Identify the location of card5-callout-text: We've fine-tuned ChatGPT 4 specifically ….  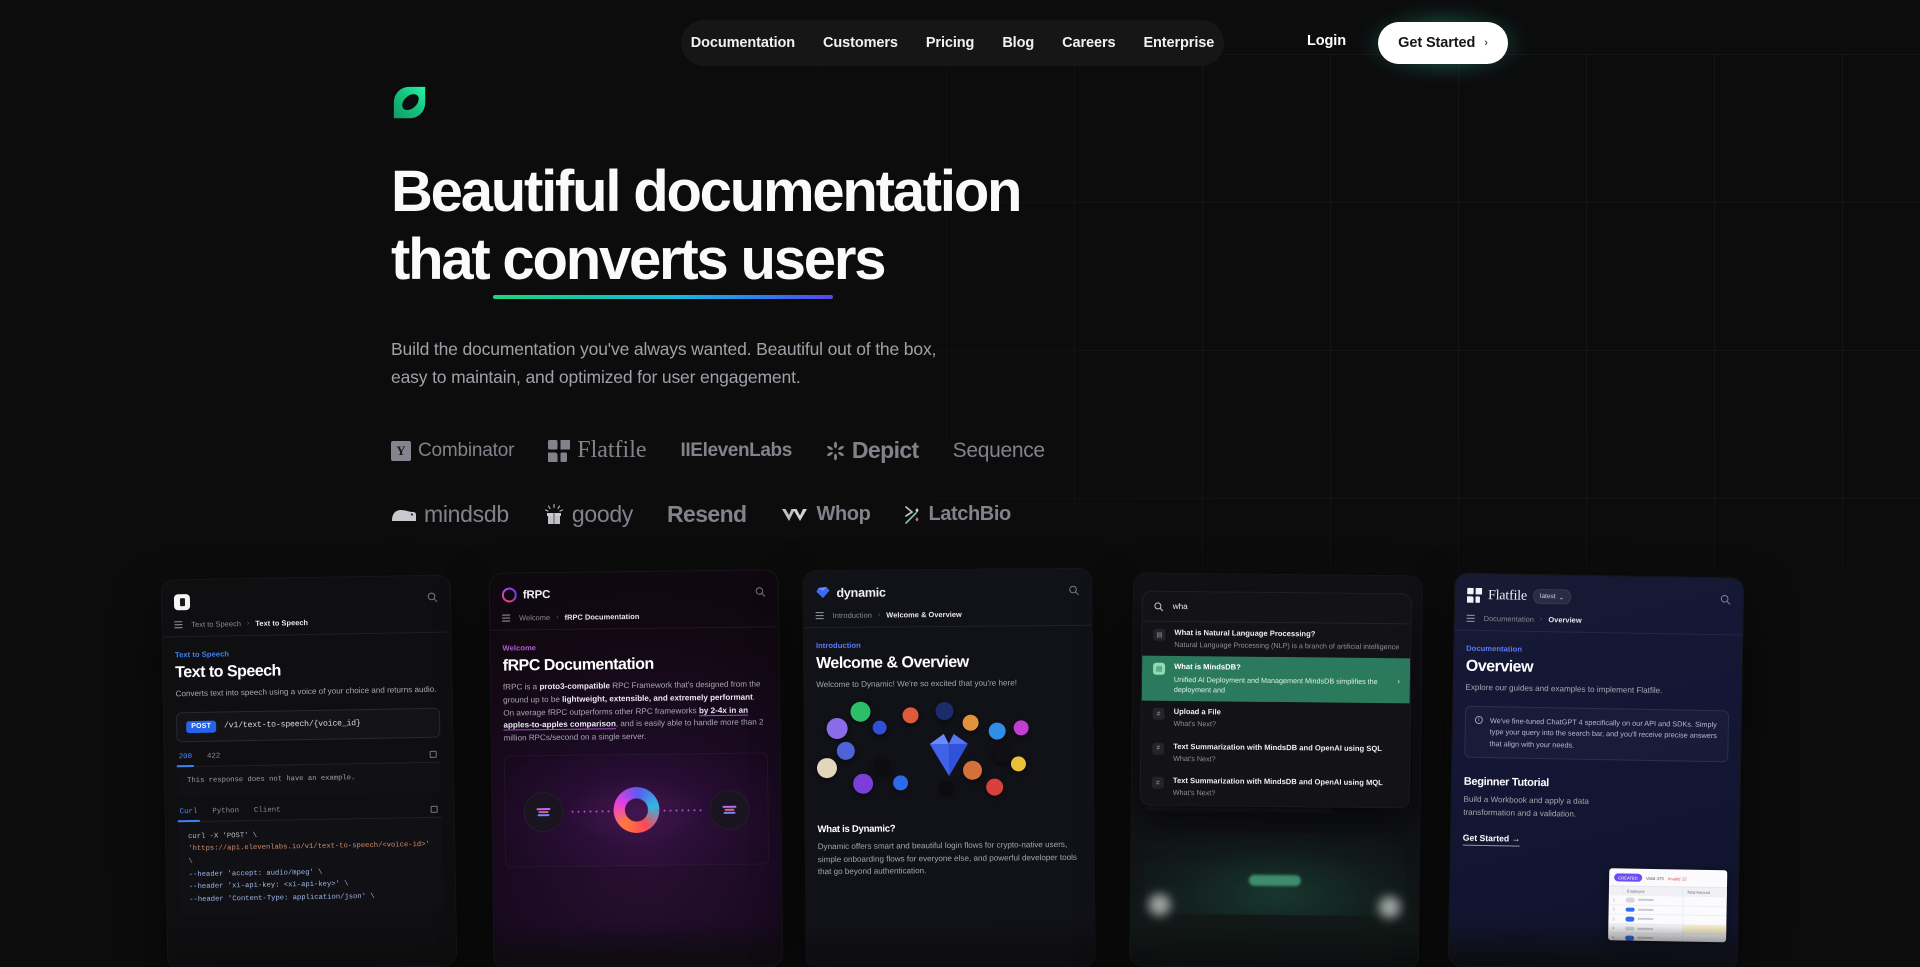
(1603, 732).